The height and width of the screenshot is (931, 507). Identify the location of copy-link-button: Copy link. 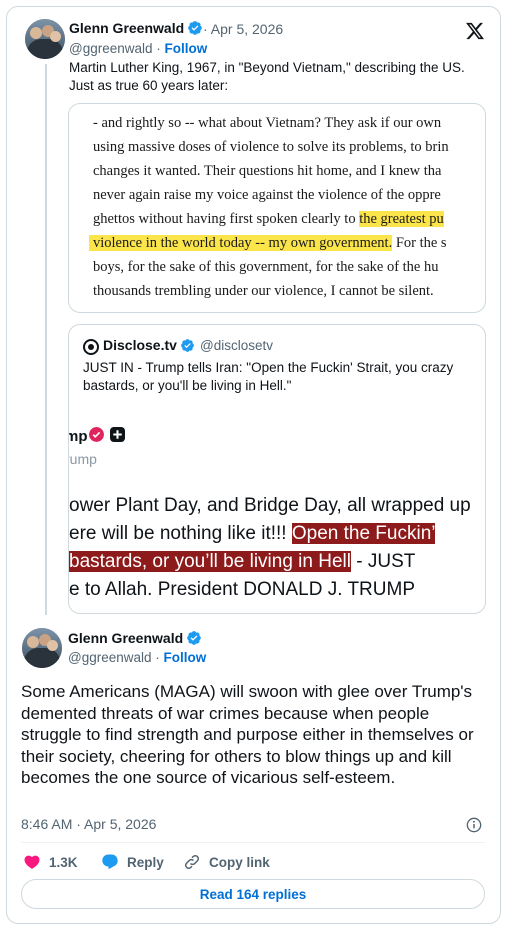
(226, 862).